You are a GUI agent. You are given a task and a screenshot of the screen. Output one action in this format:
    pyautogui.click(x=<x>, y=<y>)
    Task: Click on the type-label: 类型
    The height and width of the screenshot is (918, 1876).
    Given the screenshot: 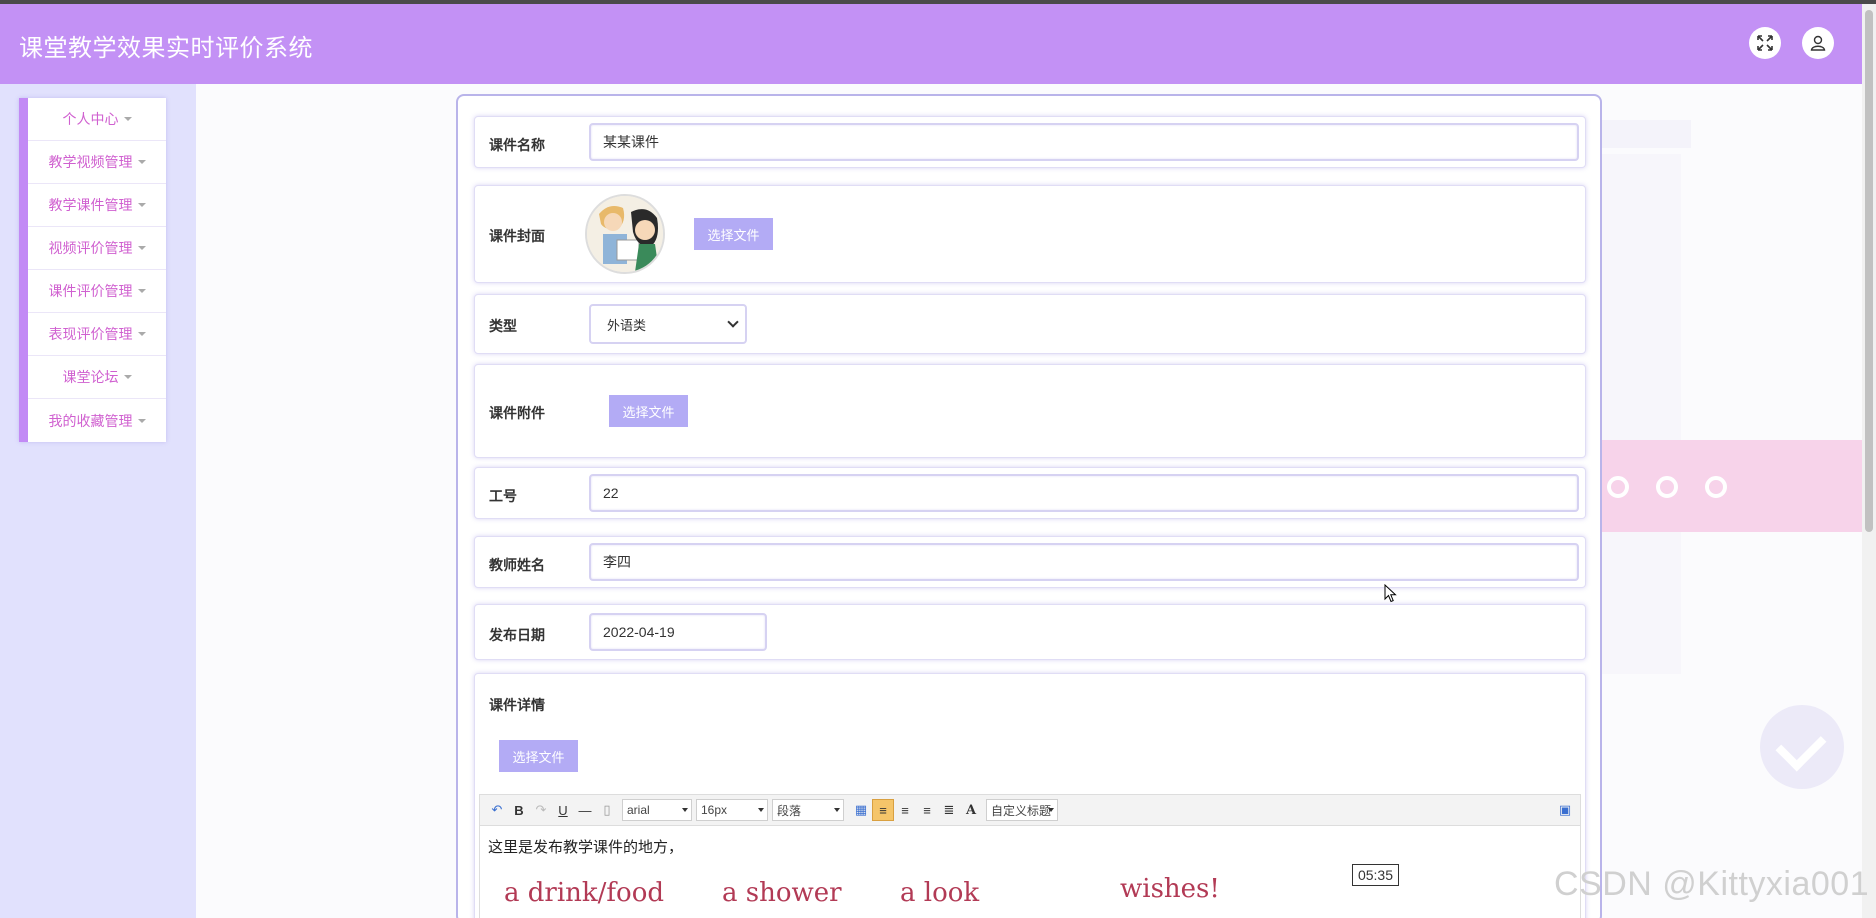 What is the action you would take?
    pyautogui.click(x=503, y=326)
    